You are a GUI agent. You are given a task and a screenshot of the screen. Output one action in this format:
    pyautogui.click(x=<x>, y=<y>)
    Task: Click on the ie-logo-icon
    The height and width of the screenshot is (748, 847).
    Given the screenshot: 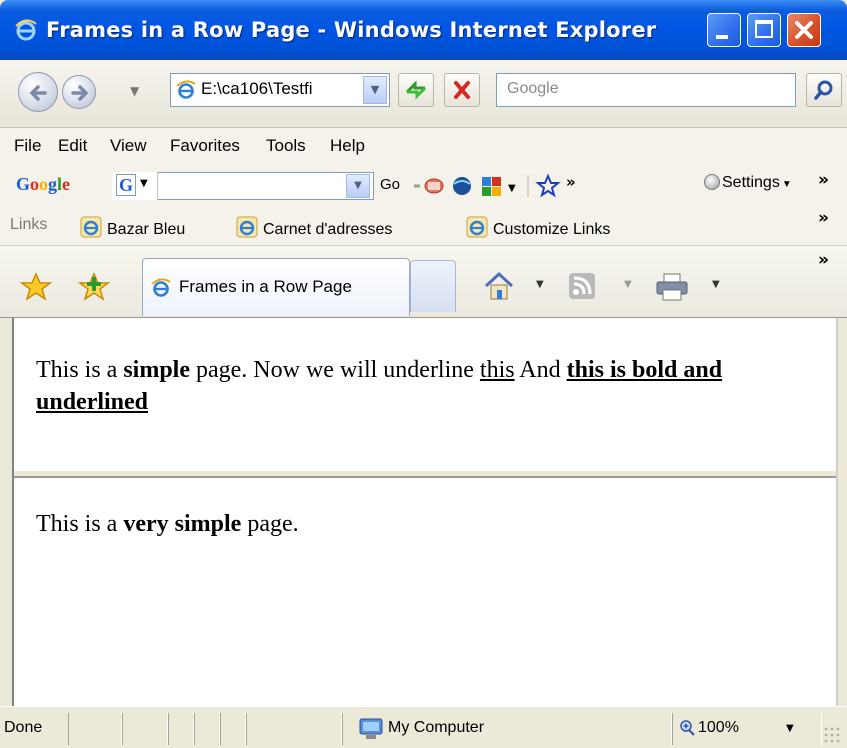 What is the action you would take?
    pyautogui.click(x=26, y=30)
    